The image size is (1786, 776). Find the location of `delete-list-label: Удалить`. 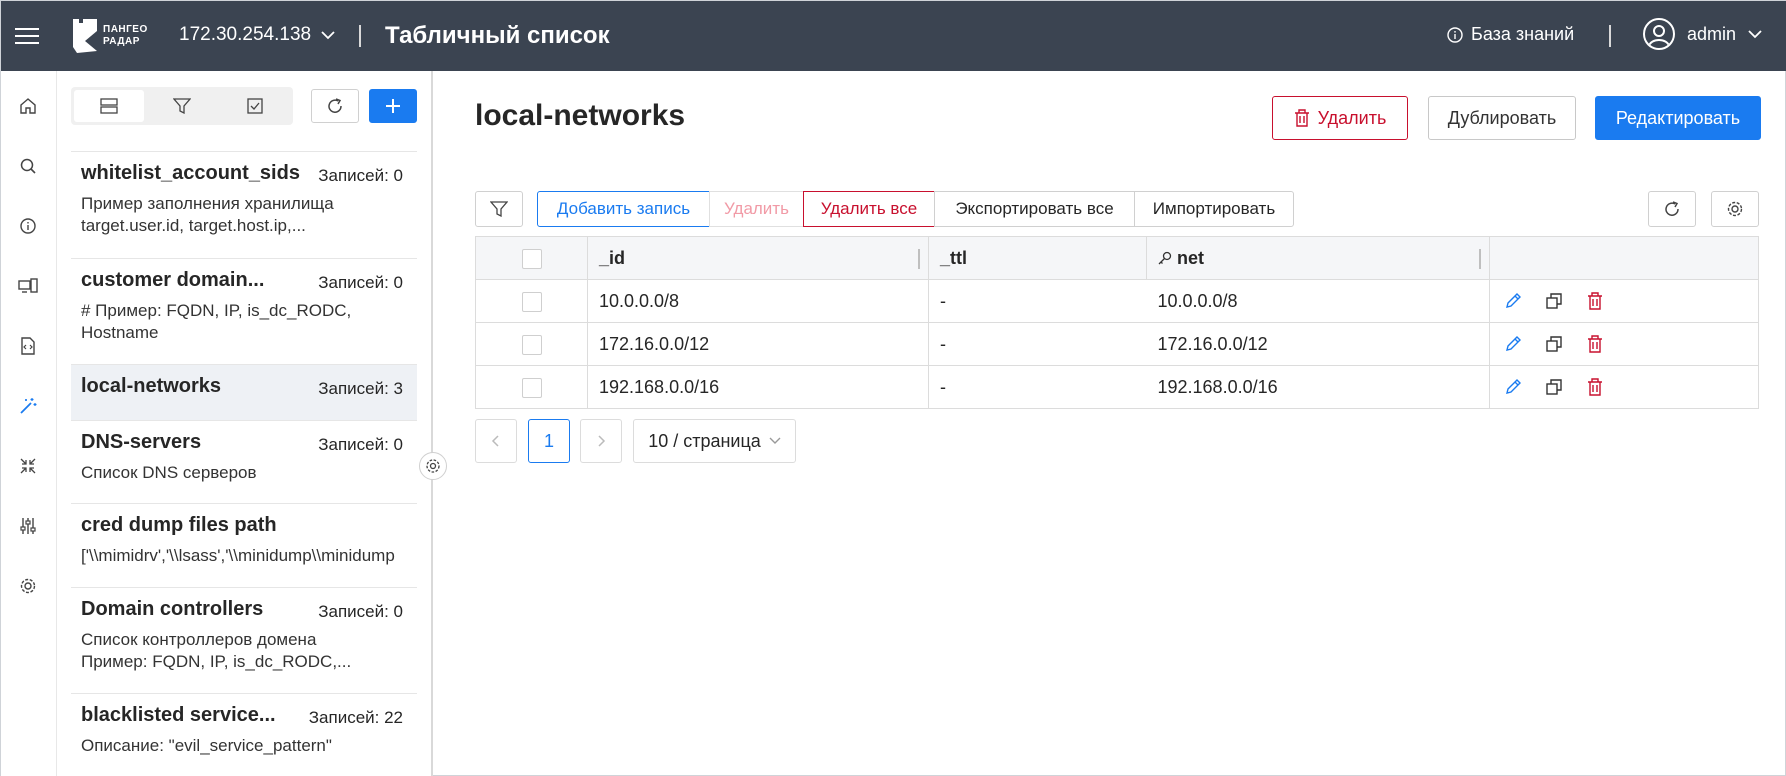

delete-list-label: Удалить is located at coordinates (1352, 117).